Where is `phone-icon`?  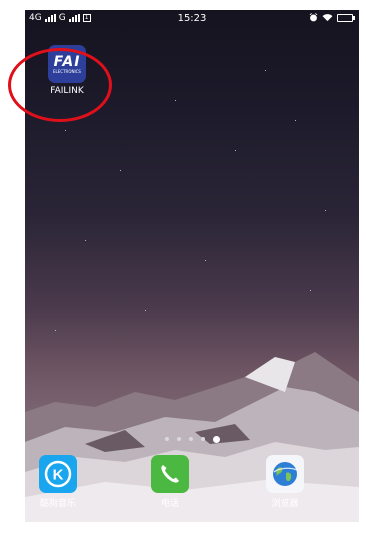
phone-icon is located at coordinates (170, 474).